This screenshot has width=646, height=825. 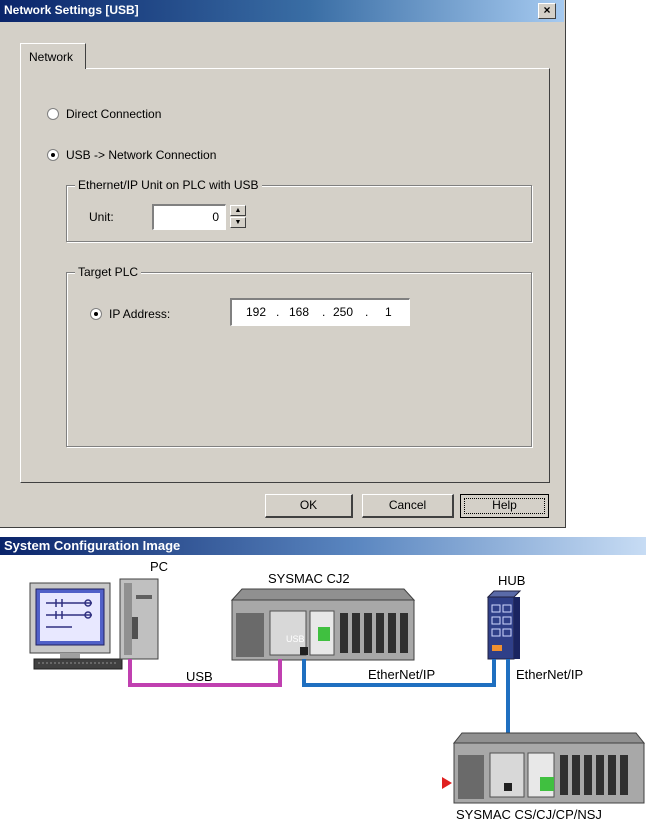 What do you see at coordinates (92, 545) in the screenshot?
I see `system-config-title: System Configuration Image` at bounding box center [92, 545].